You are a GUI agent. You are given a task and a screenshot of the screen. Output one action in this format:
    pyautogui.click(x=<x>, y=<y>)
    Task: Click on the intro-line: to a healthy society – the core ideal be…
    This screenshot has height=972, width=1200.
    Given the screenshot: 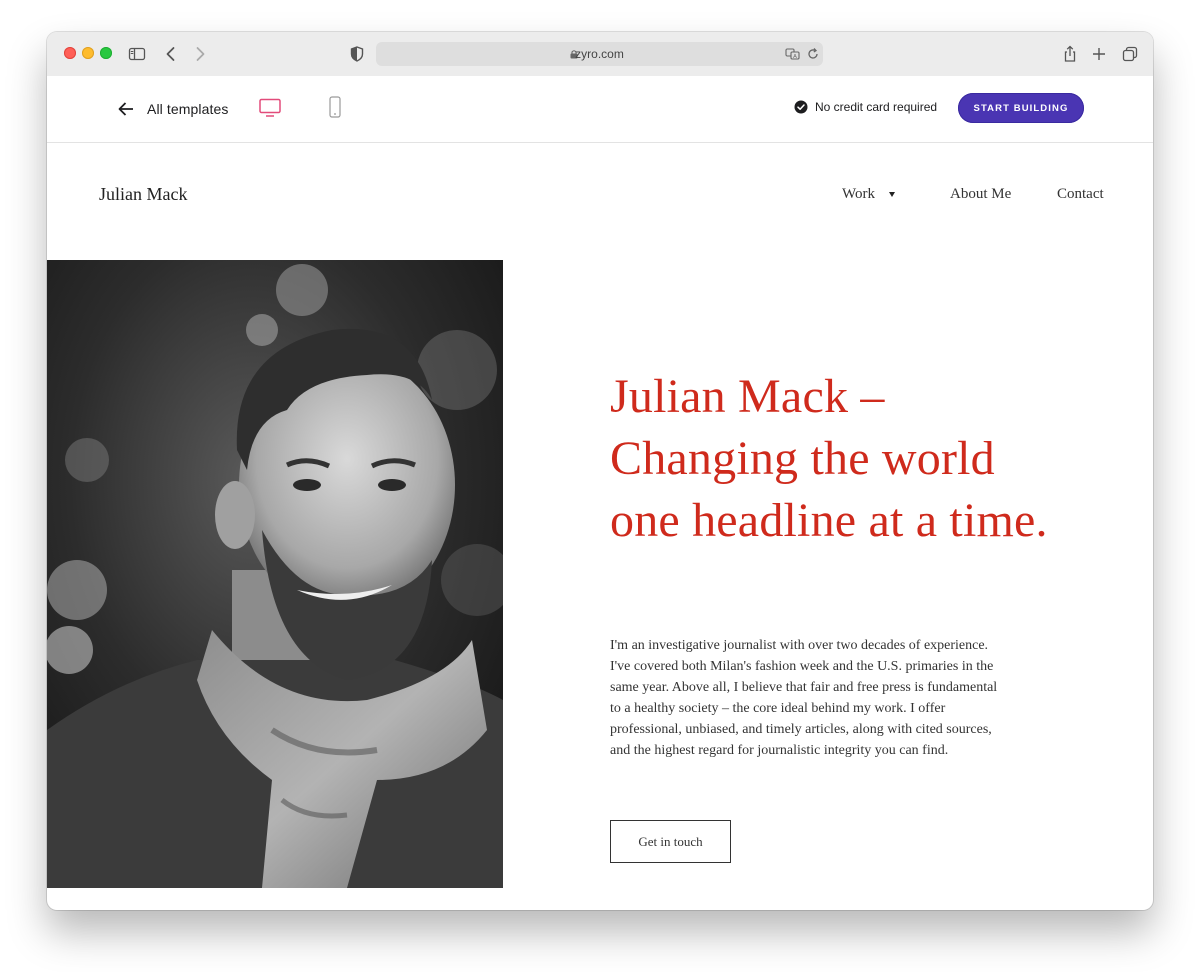 What is the action you would take?
    pyautogui.click(x=778, y=708)
    